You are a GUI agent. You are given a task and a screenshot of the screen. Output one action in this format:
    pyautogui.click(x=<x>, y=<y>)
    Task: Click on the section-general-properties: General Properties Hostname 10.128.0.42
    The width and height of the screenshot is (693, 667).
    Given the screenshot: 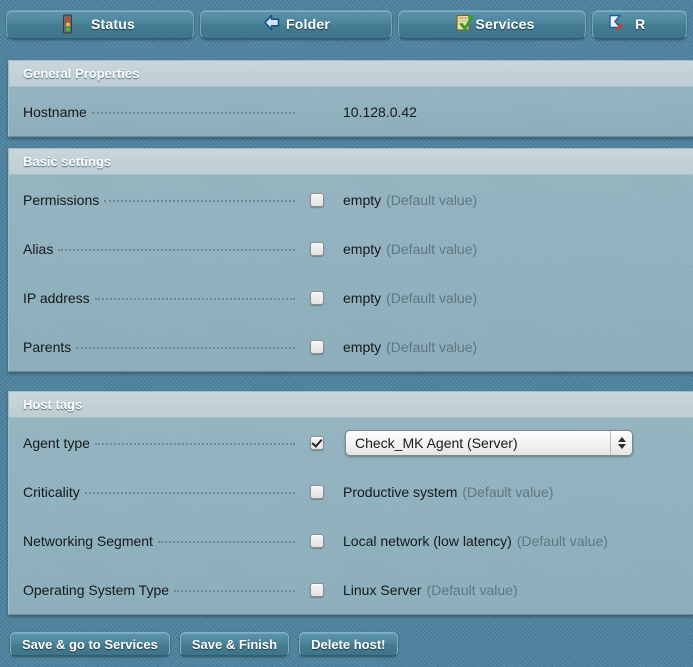 What is the action you would take?
    pyautogui.click(x=350, y=98)
    